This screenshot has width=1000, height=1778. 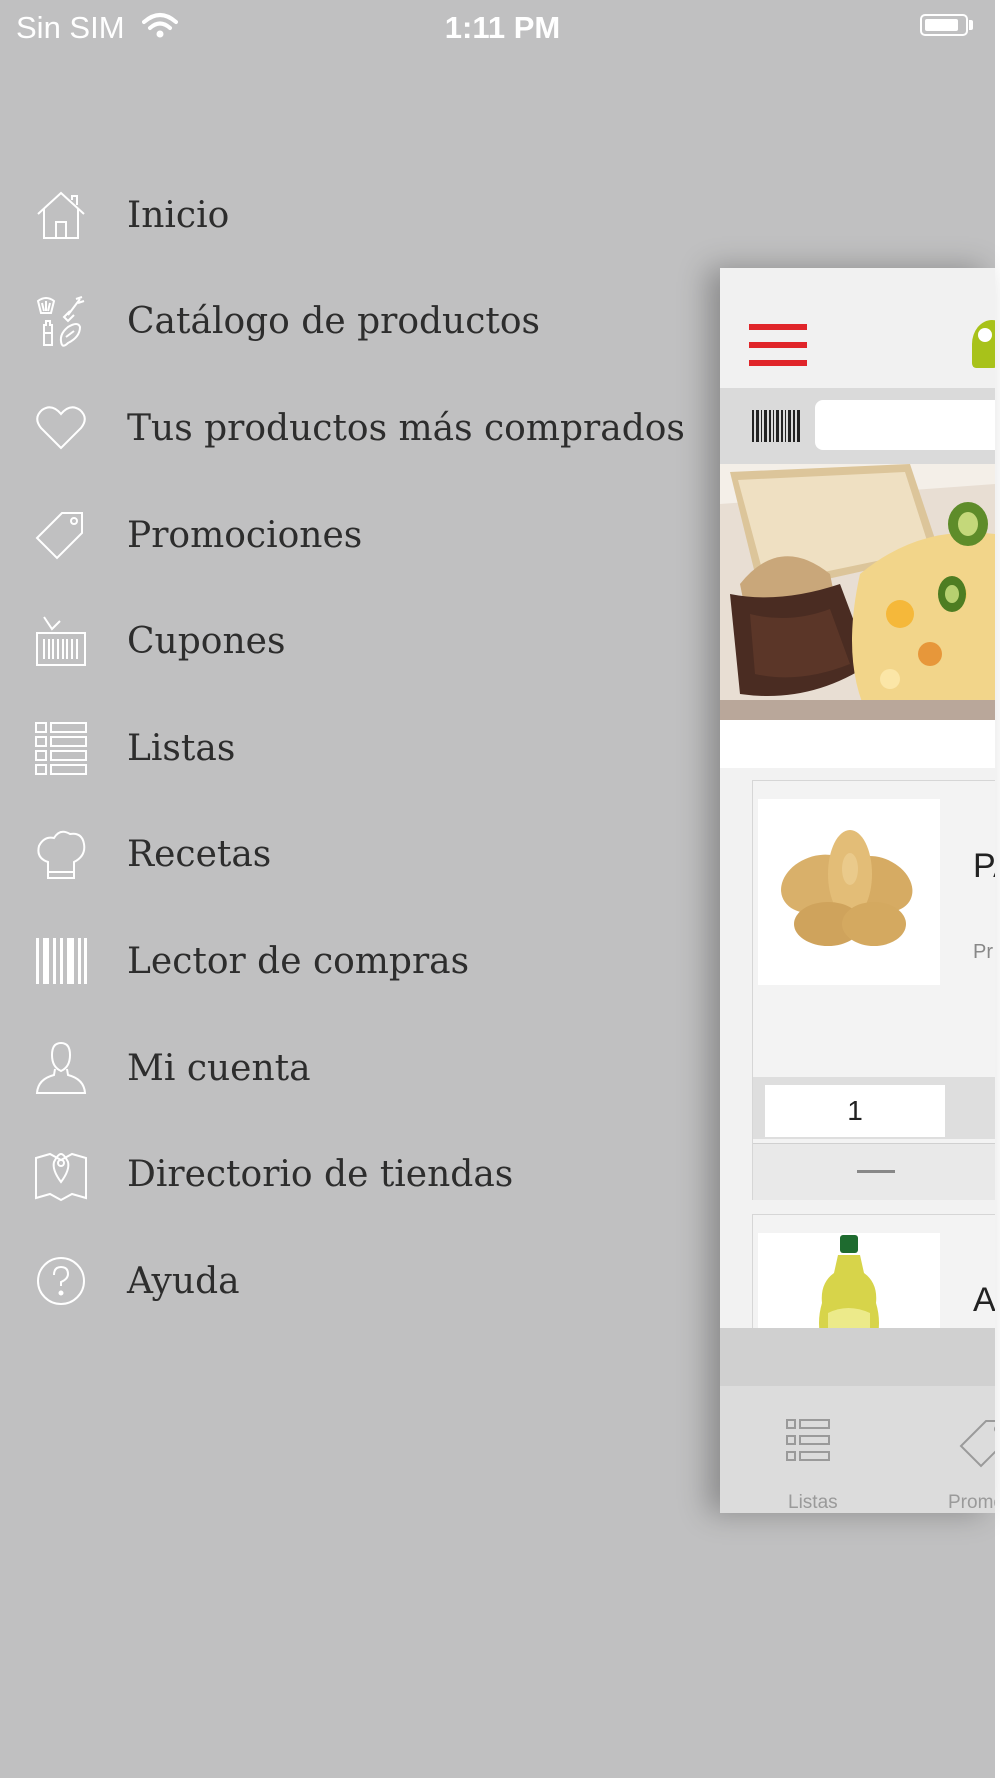 I want to click on menu-item-listas: Listas, so click(x=350, y=748).